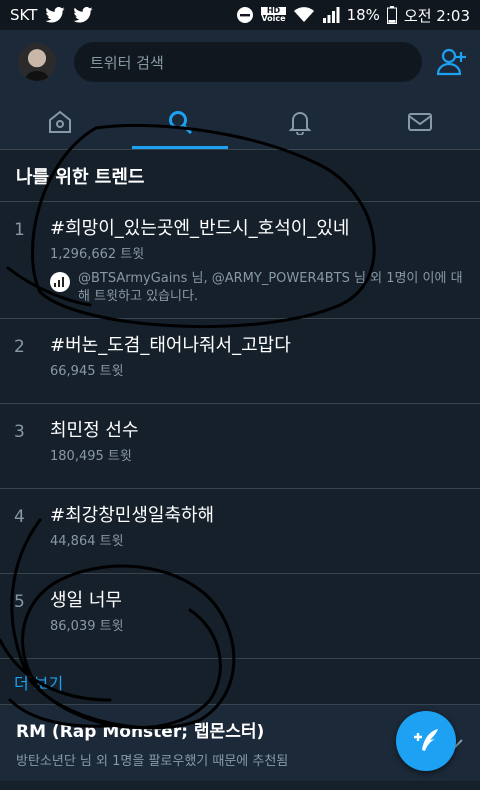 The width and height of the screenshot is (480, 790). I want to click on trend-name: 생일 너무, so click(86, 600).